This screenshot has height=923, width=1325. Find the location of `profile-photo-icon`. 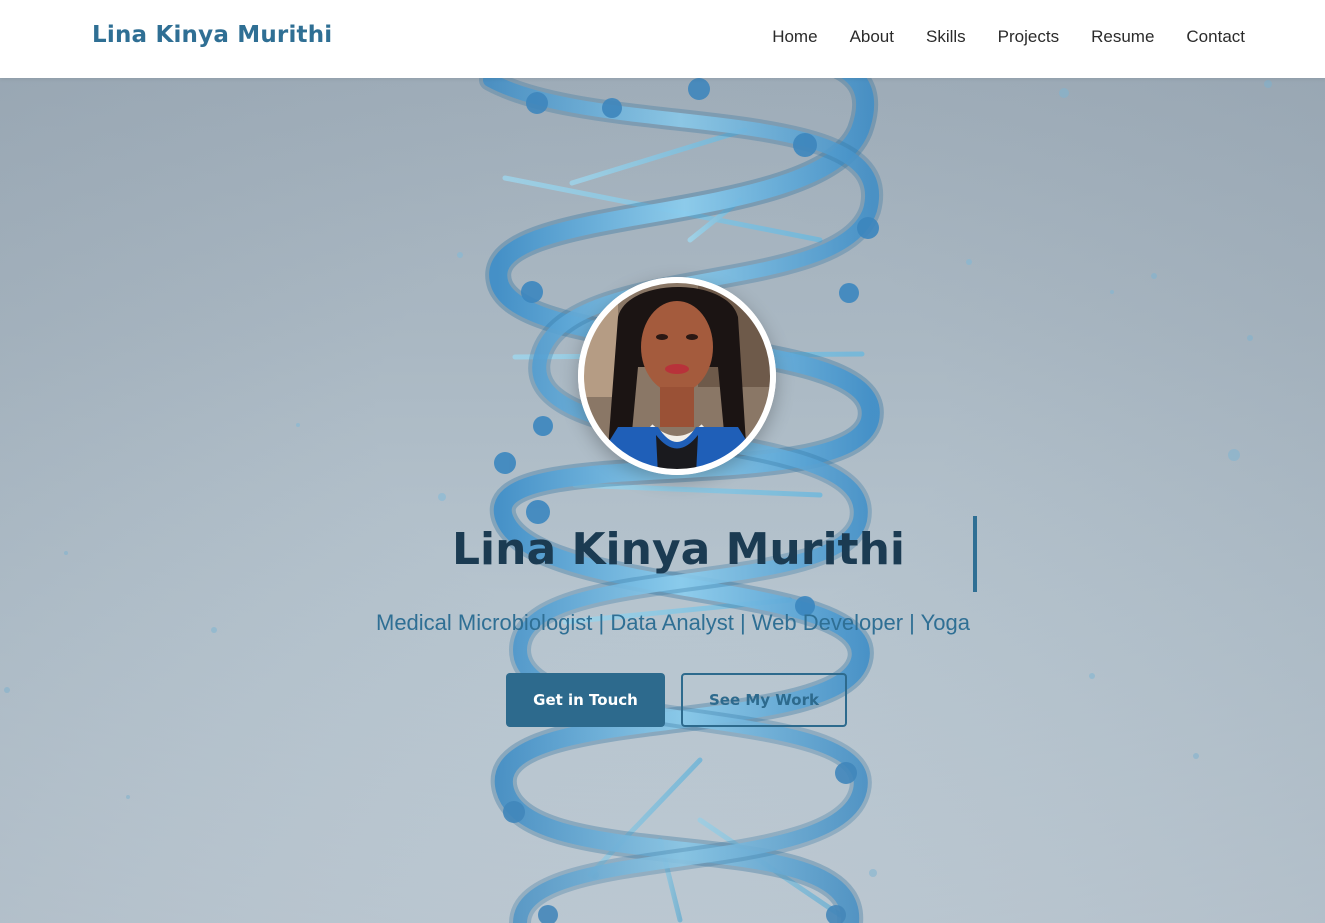

profile-photo-icon is located at coordinates (677, 376).